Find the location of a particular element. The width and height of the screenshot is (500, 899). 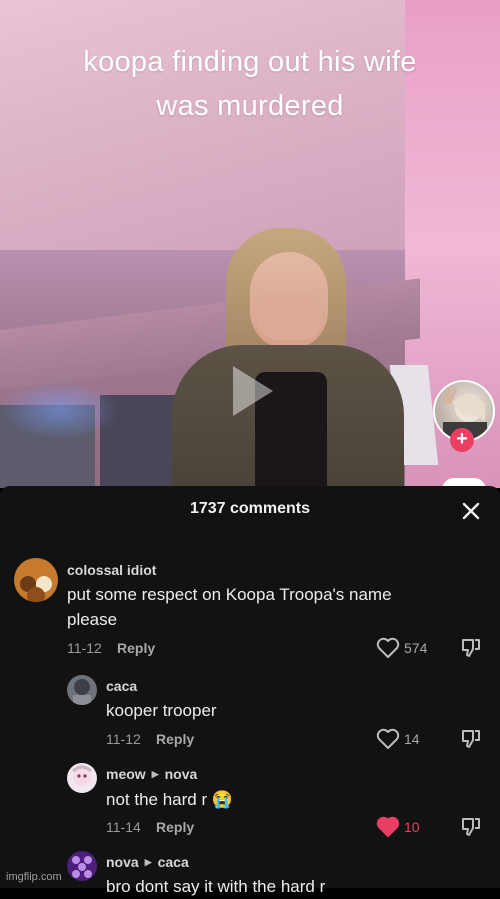

comment-username: colossal idiot is located at coordinates (111, 570).